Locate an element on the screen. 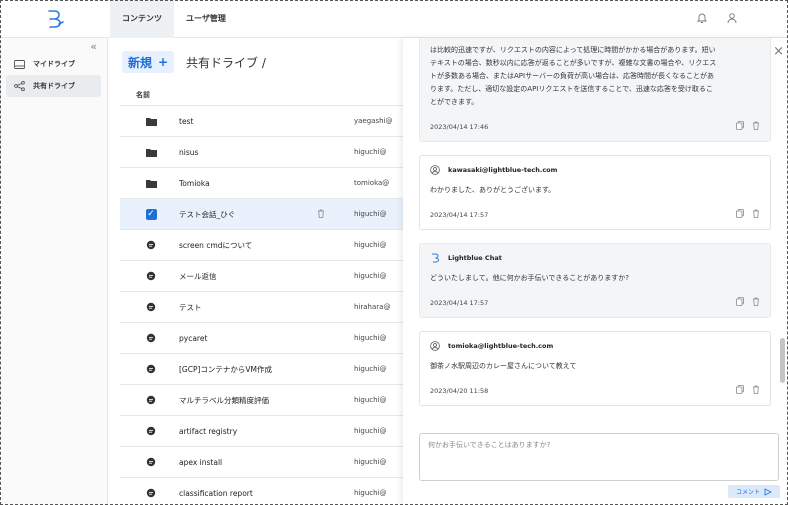 Image resolution: width=788 pixels, height=505 pixels. file-owner: yaegashi@ is located at coordinates (373, 121).